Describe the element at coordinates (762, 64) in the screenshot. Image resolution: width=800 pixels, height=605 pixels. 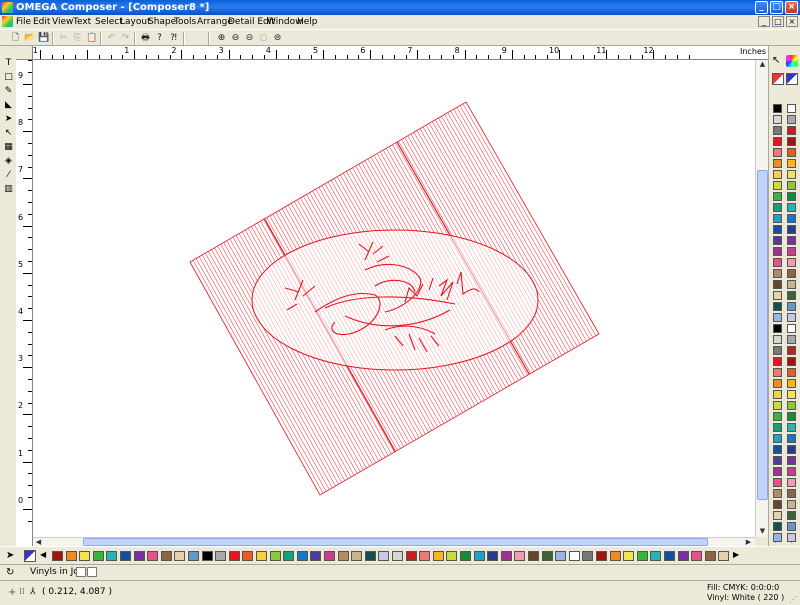
I see `scroll-up-arrow-icon: ▲` at that location.